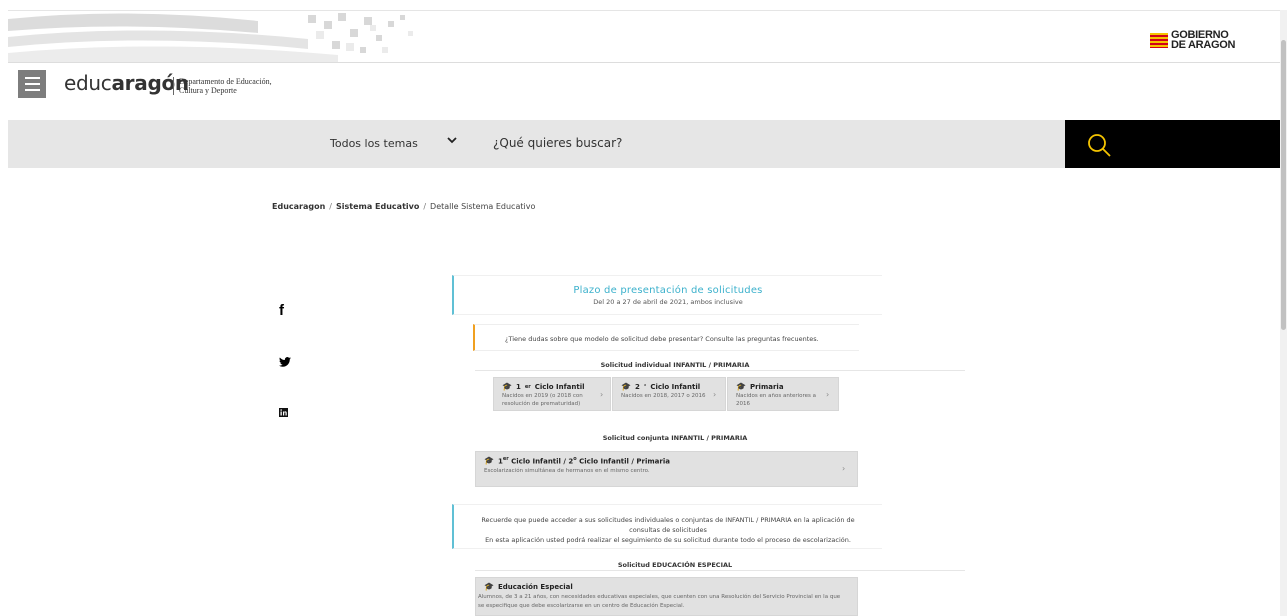 The image size is (1287, 616). What do you see at coordinates (281, 310) in the screenshot?
I see `facebook-icon: f` at bounding box center [281, 310].